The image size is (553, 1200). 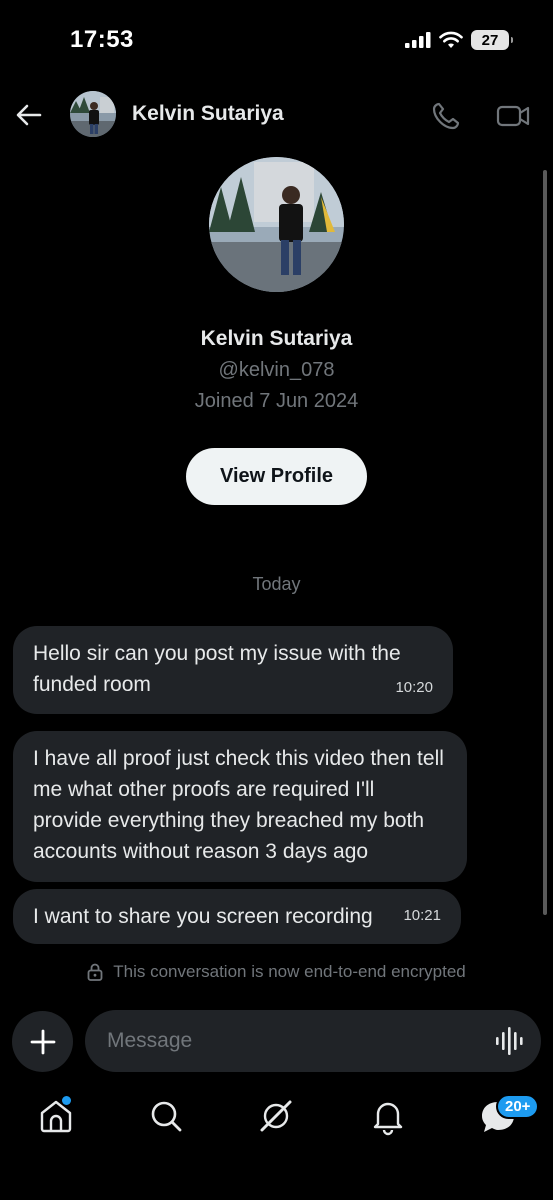 I want to click on wifi-icon, so click(x=451, y=39).